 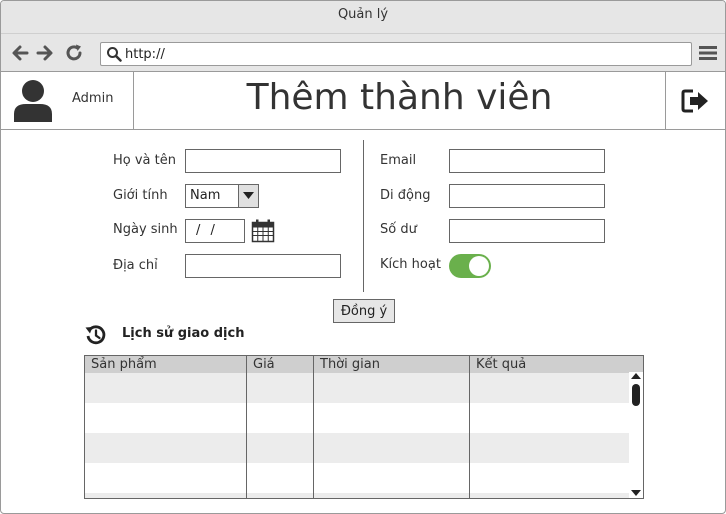 What do you see at coordinates (264, 364) in the screenshot?
I see `column-header-price: Giá` at bounding box center [264, 364].